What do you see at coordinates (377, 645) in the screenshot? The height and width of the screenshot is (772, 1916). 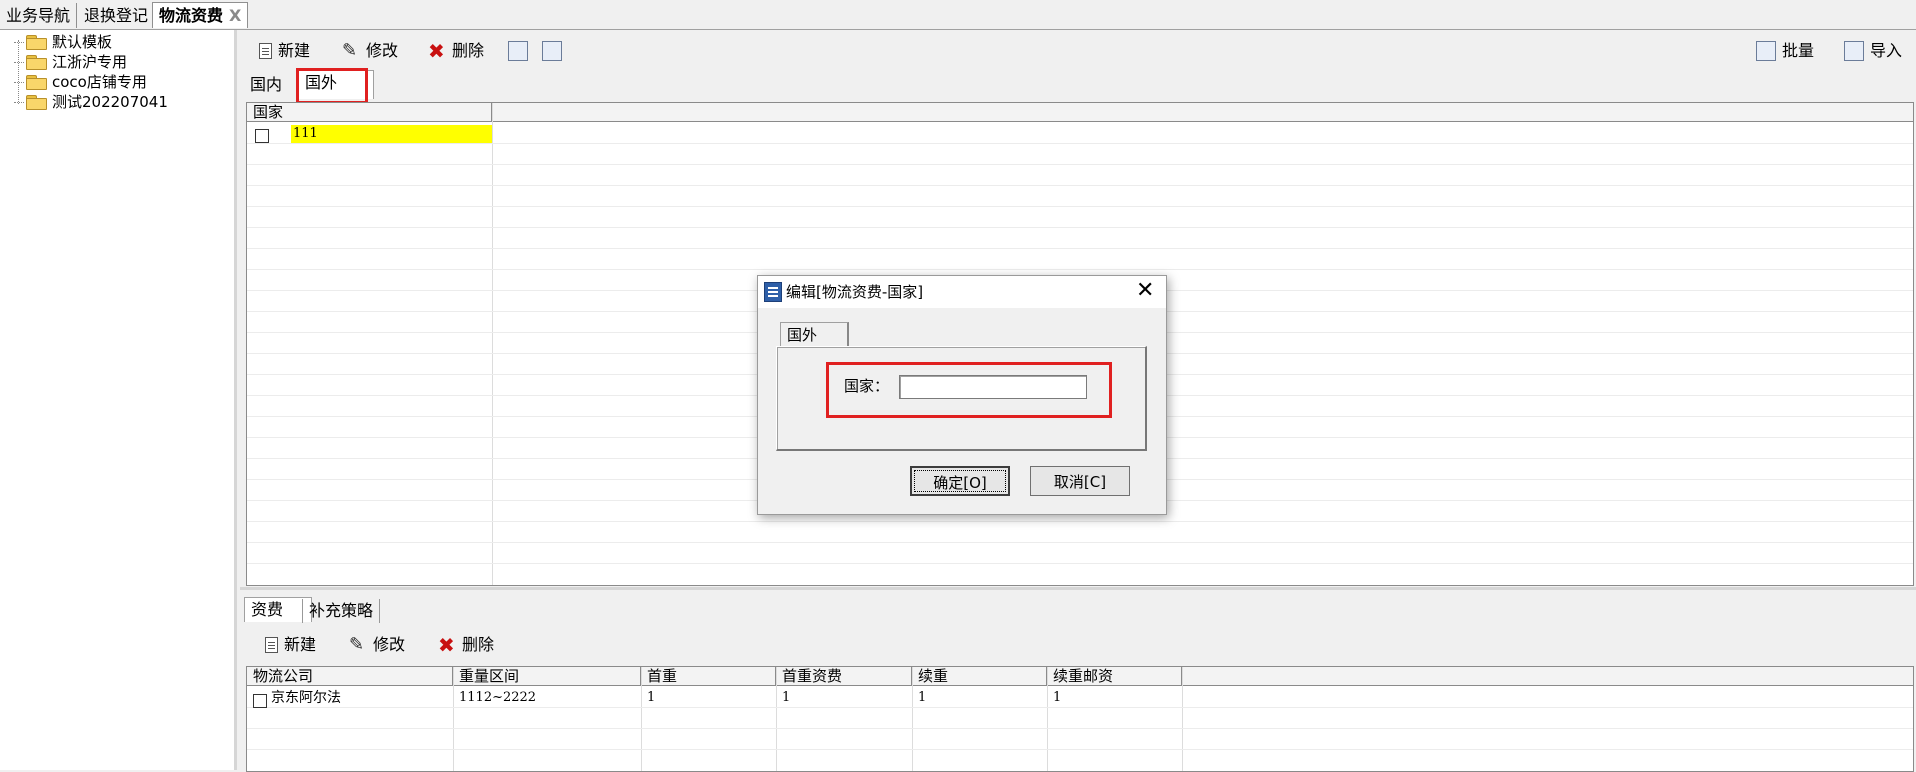 I see `fee-edit-button: ✎ 修改` at bounding box center [377, 645].